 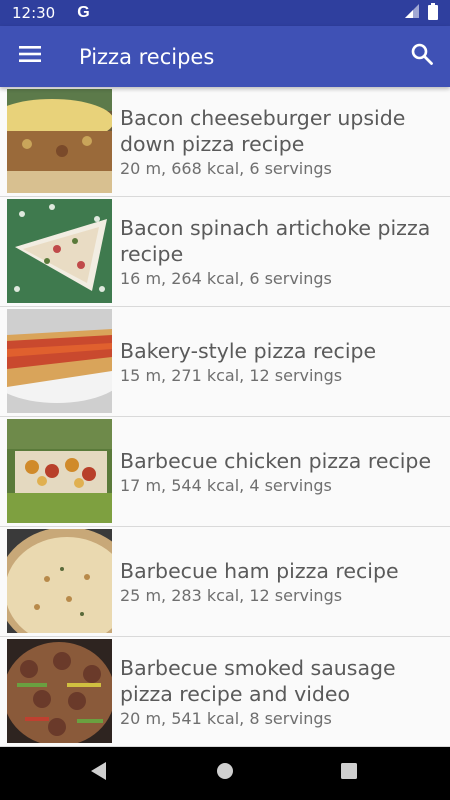 I want to click on recipe-title: Barbecue ham pizza recipe, so click(x=259, y=570).